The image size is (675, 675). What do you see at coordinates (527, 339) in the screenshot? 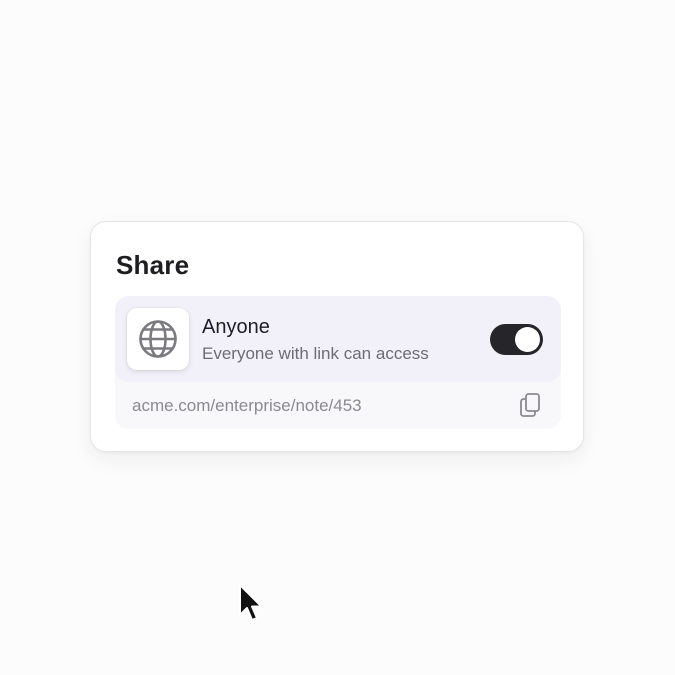
I see `toggle-knob` at bounding box center [527, 339].